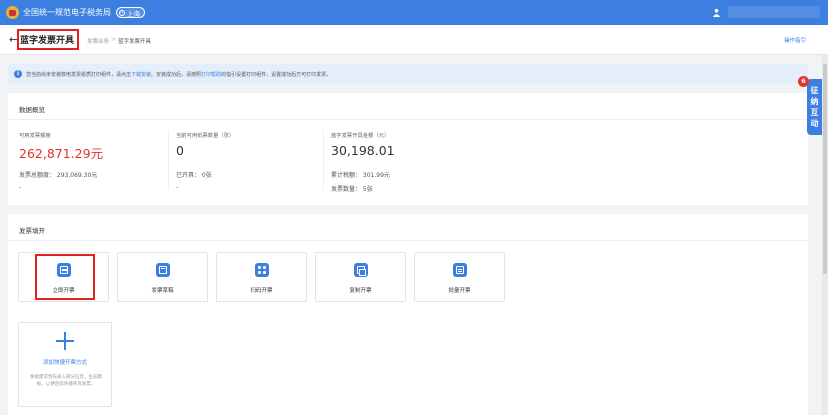  What do you see at coordinates (795, 40) in the screenshot?
I see `operation-guide-link: 操作指引` at bounding box center [795, 40].